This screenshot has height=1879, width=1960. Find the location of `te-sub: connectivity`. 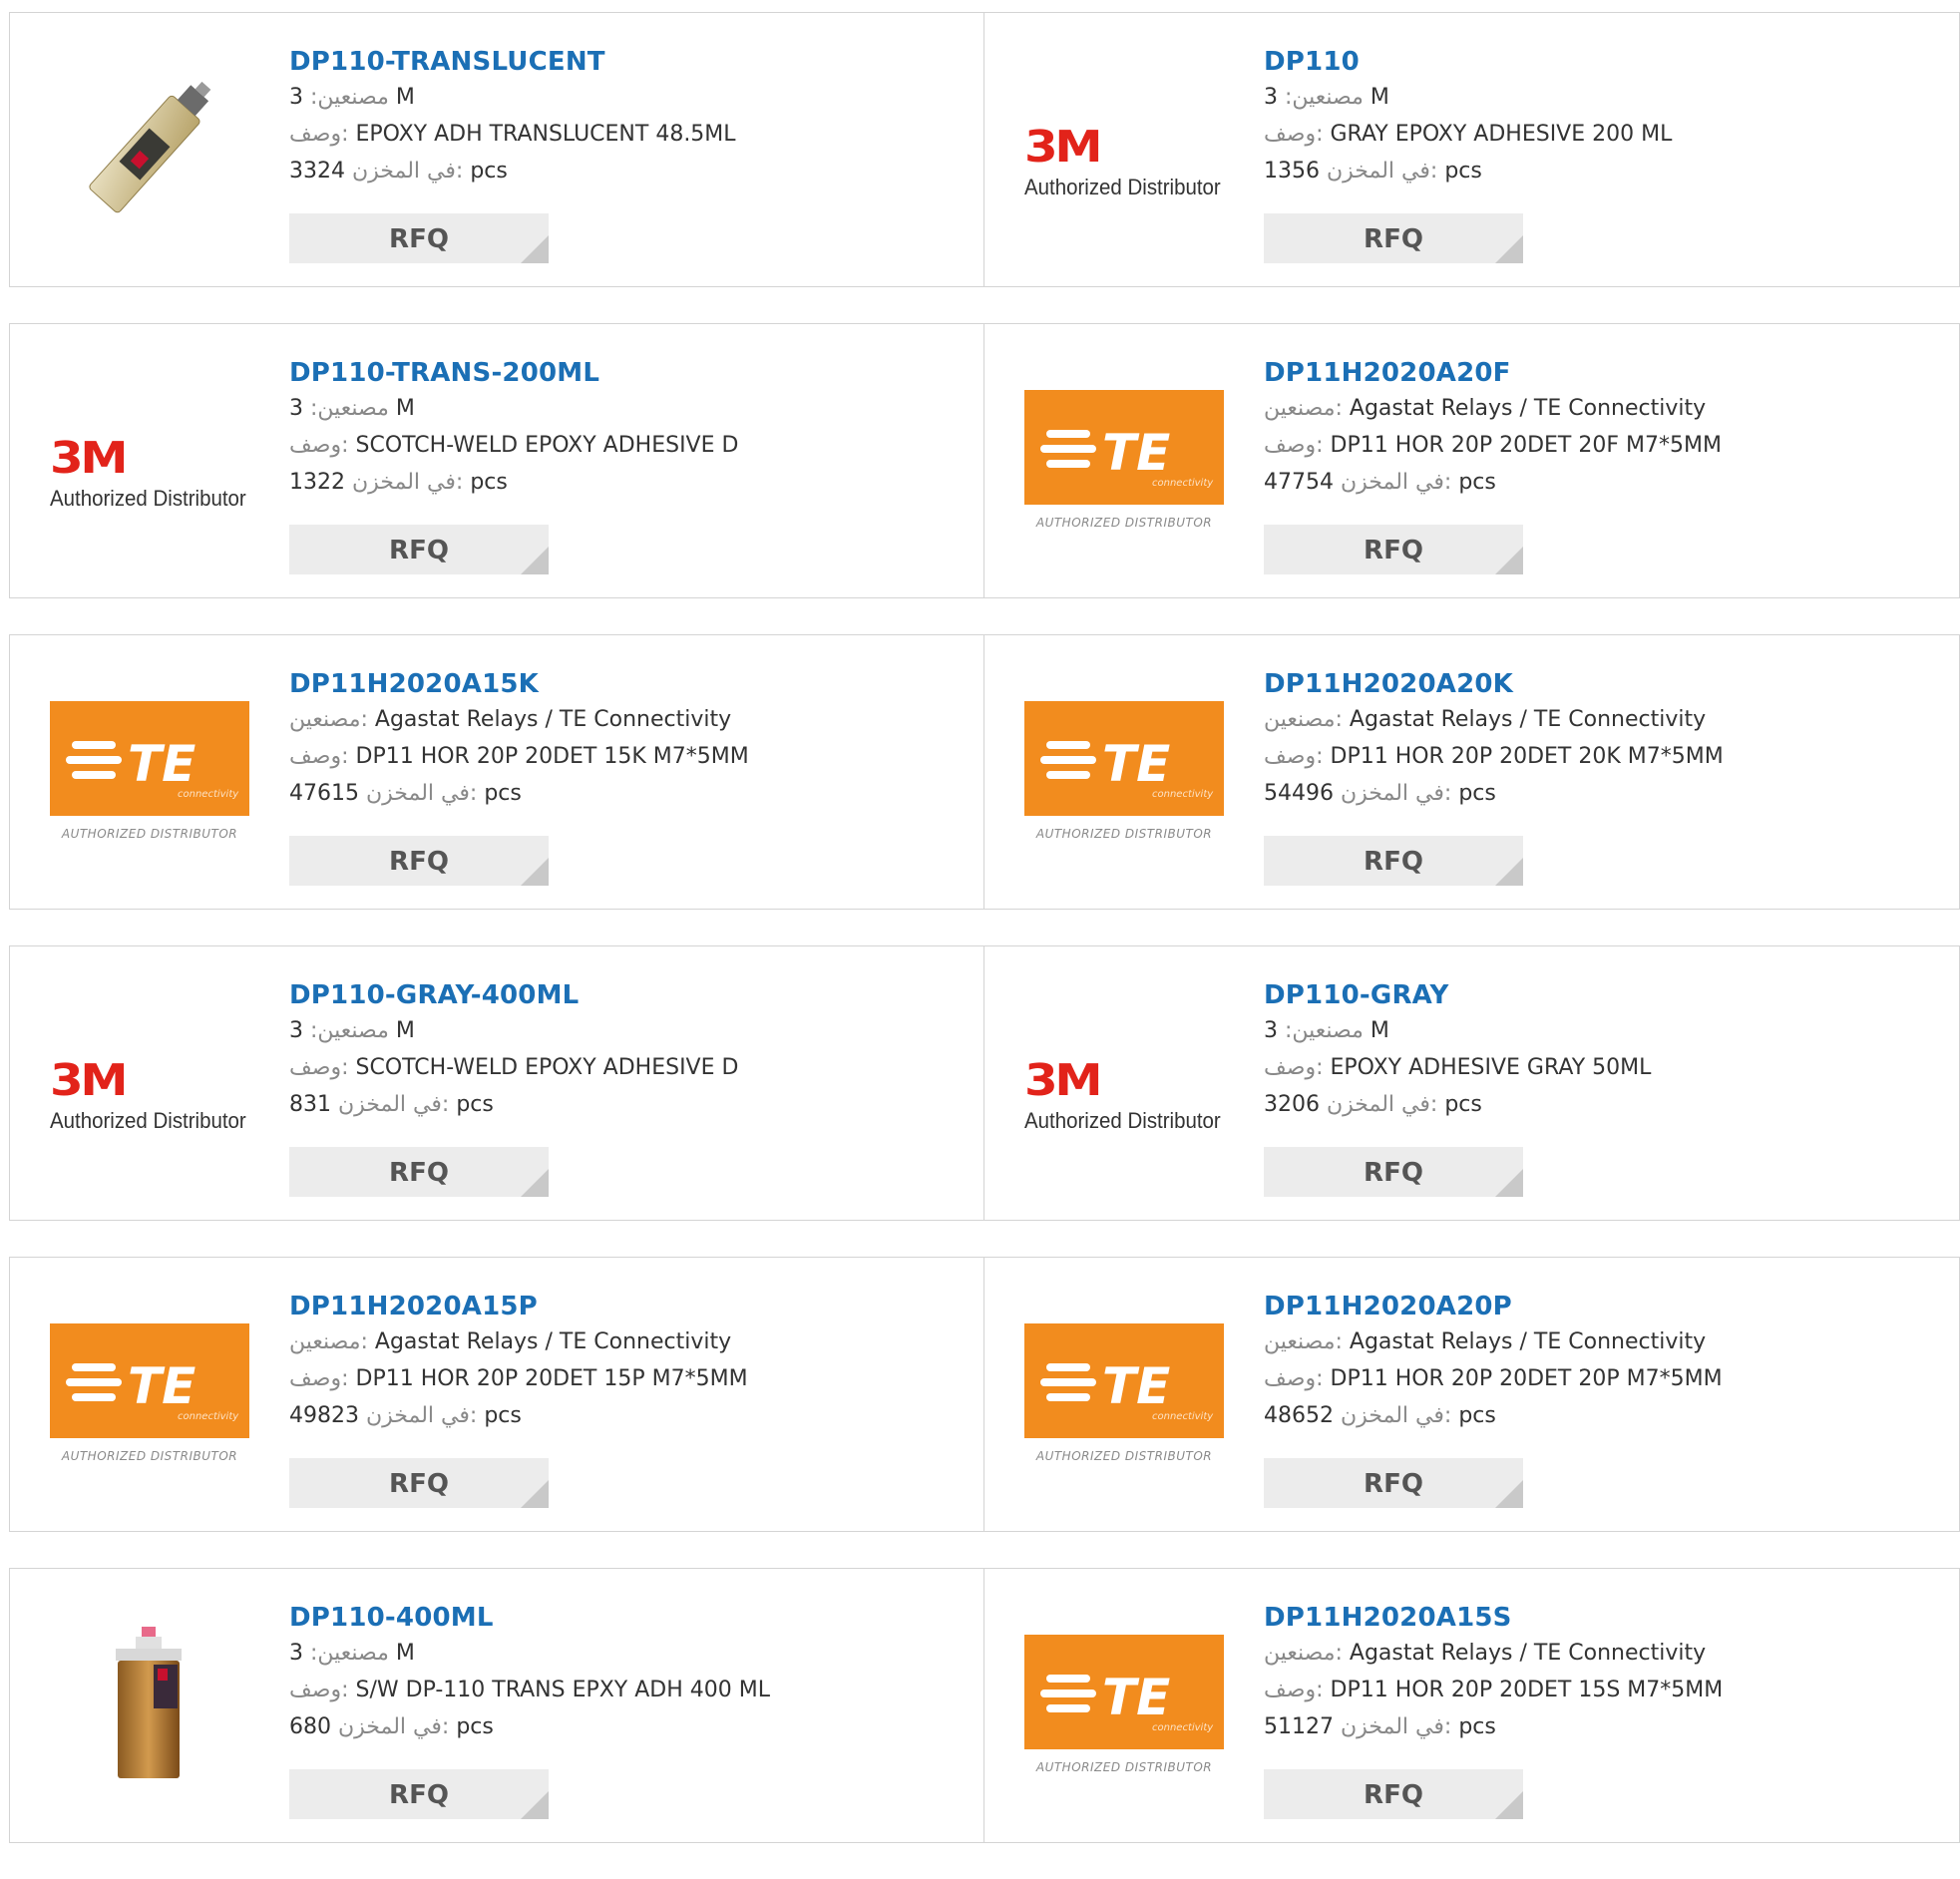

te-sub: connectivity is located at coordinates (1183, 1416).